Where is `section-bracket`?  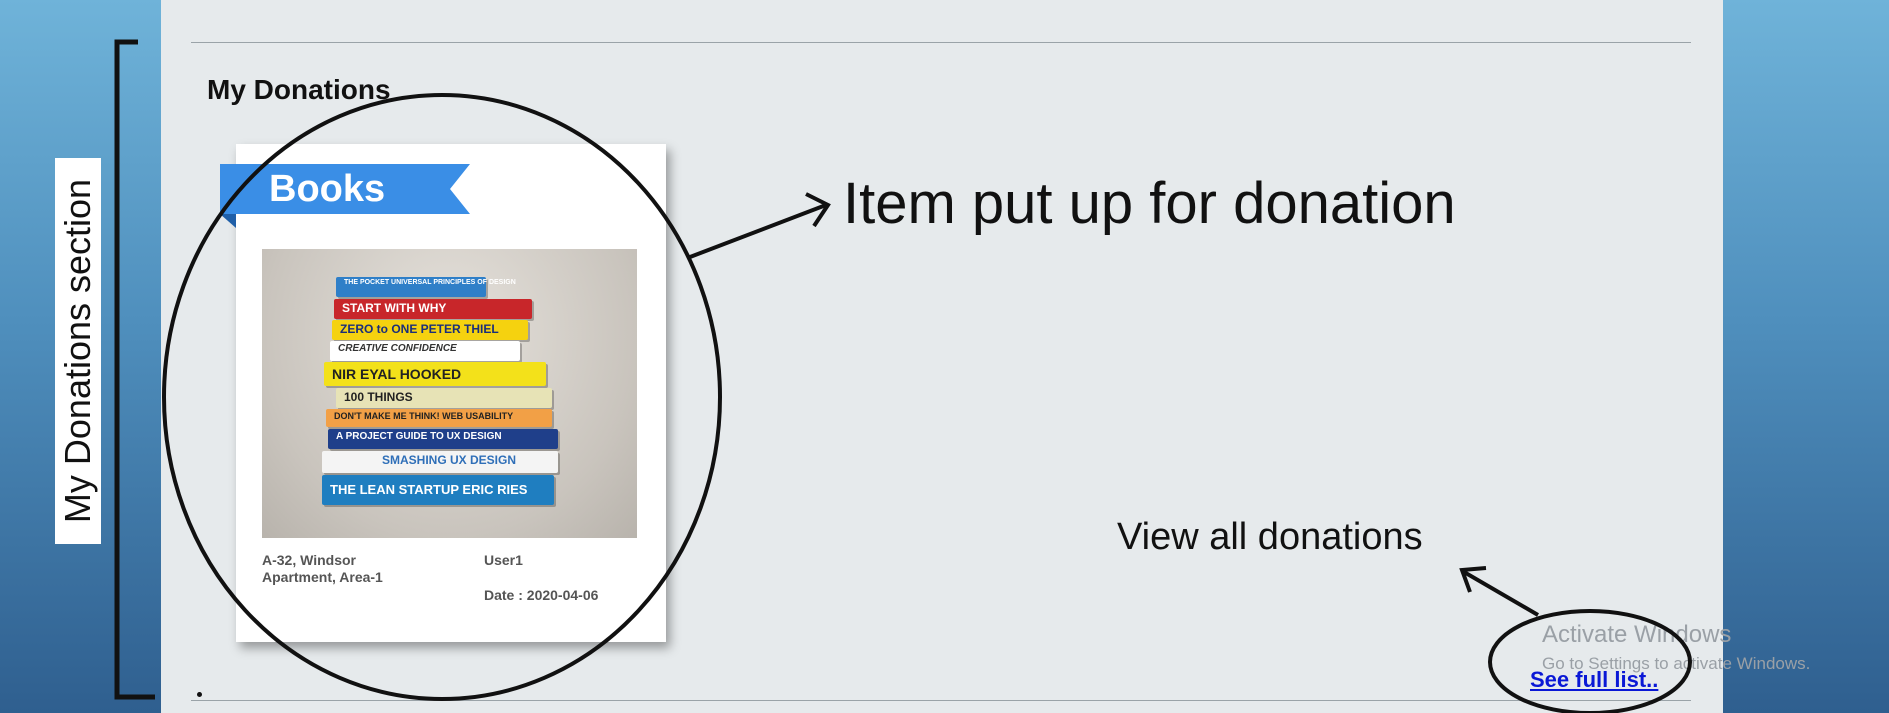
section-bracket is located at coordinates (134, 369).